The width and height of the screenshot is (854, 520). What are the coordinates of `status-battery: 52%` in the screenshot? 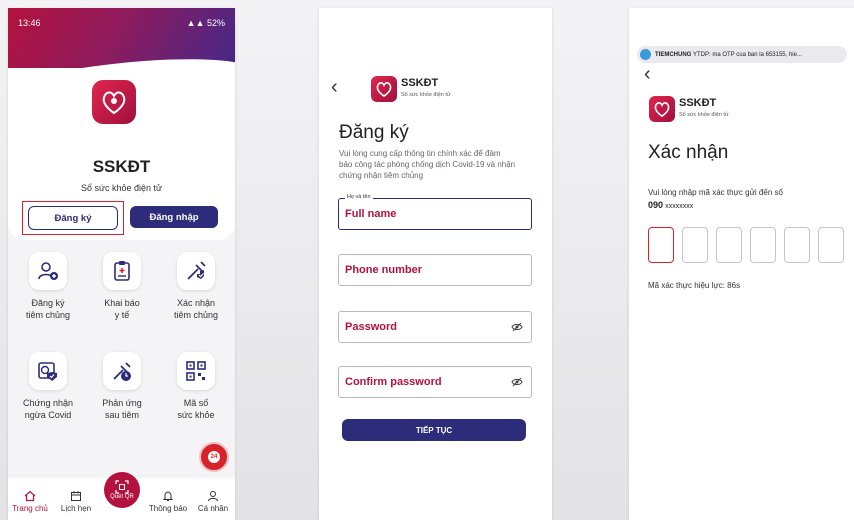 It's located at (215, 23).